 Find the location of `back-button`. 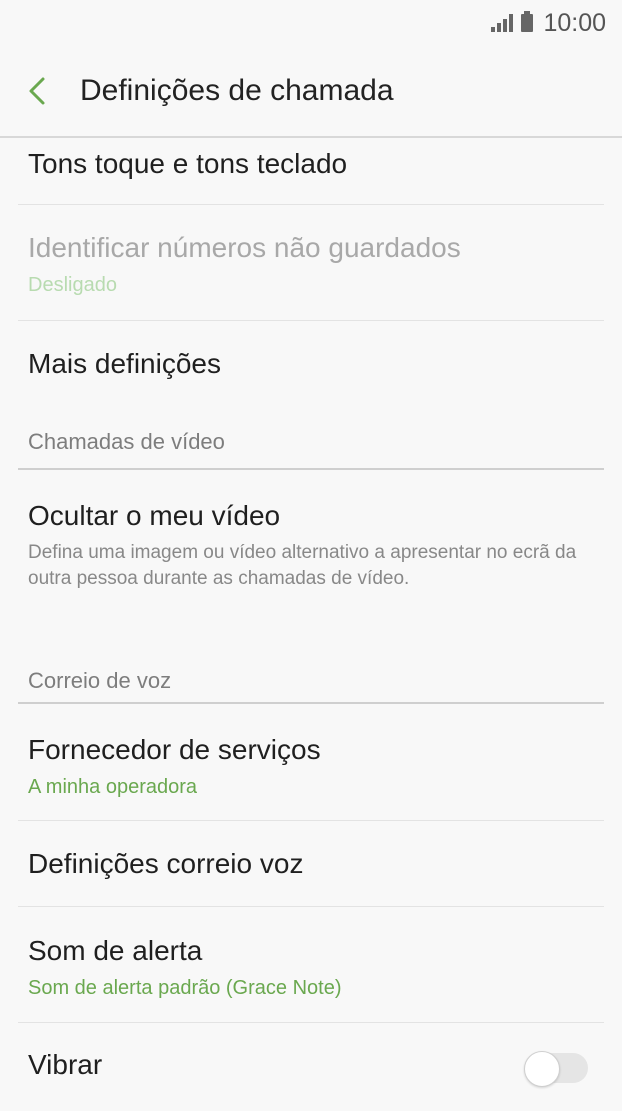

back-button is located at coordinates (37, 91).